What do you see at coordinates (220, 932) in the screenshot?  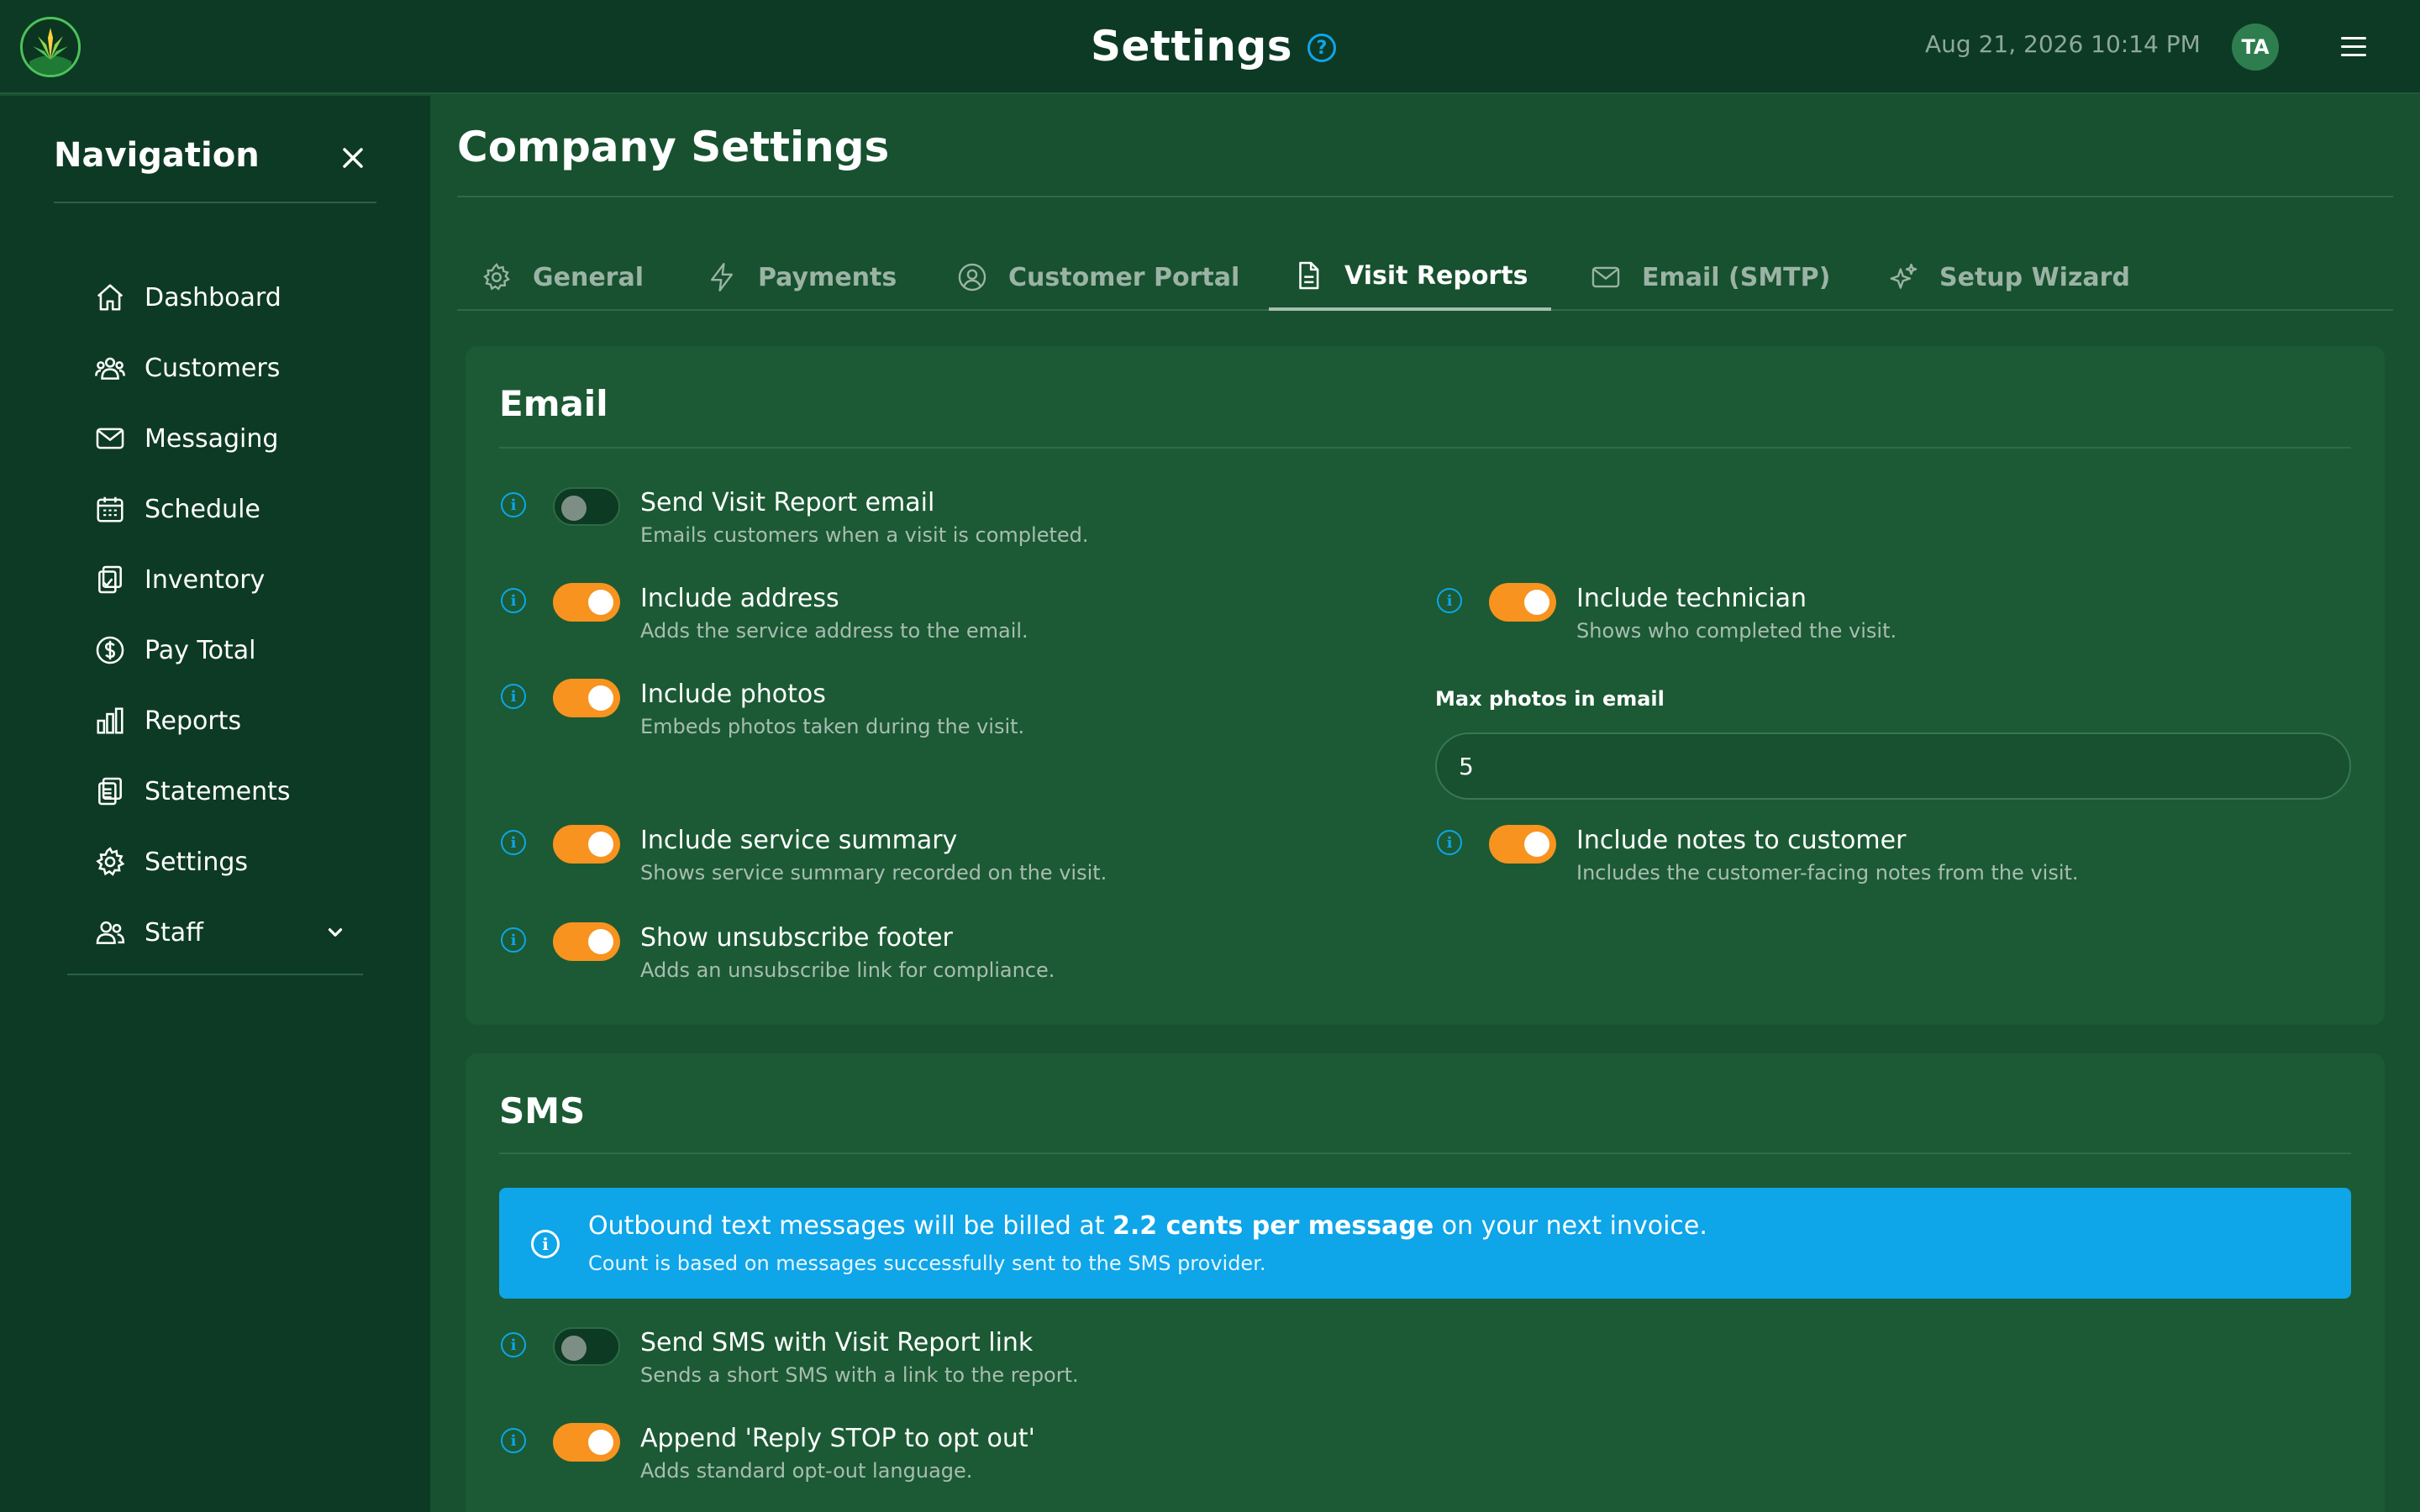 I see `sidebar-item-staff: Staff` at bounding box center [220, 932].